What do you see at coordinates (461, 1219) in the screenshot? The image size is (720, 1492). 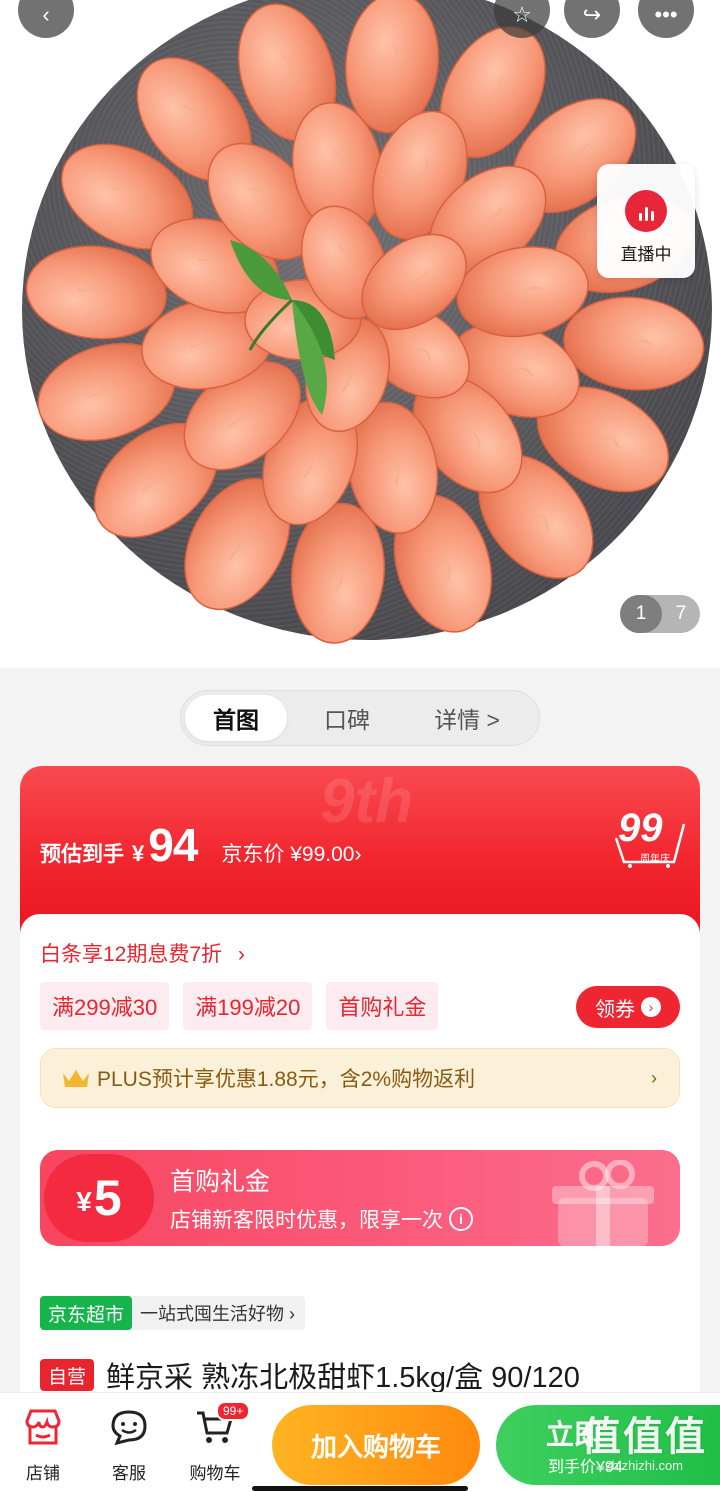 I see `info-icon: i` at bounding box center [461, 1219].